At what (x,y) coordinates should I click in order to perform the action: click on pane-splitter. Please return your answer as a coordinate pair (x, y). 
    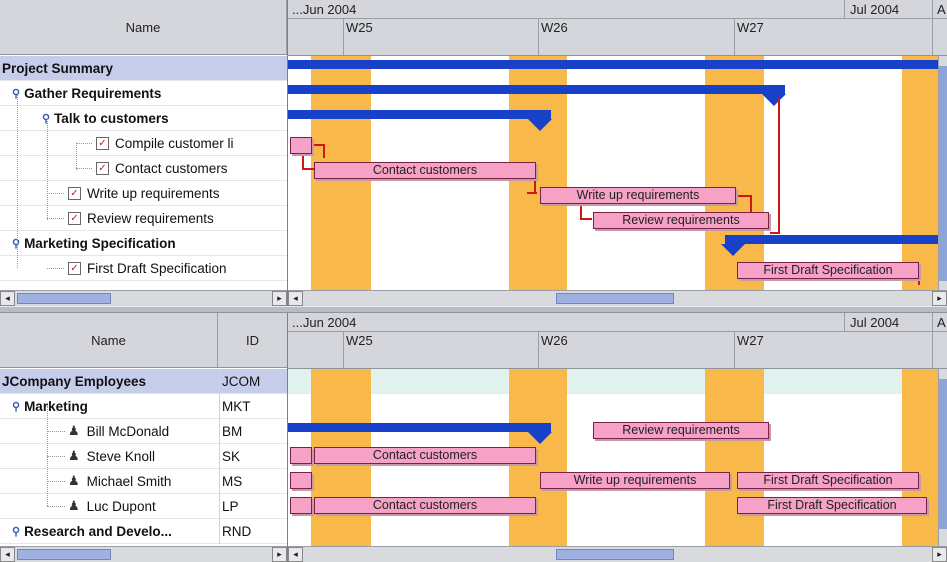
    Looking at the image, I should click on (473, 309).